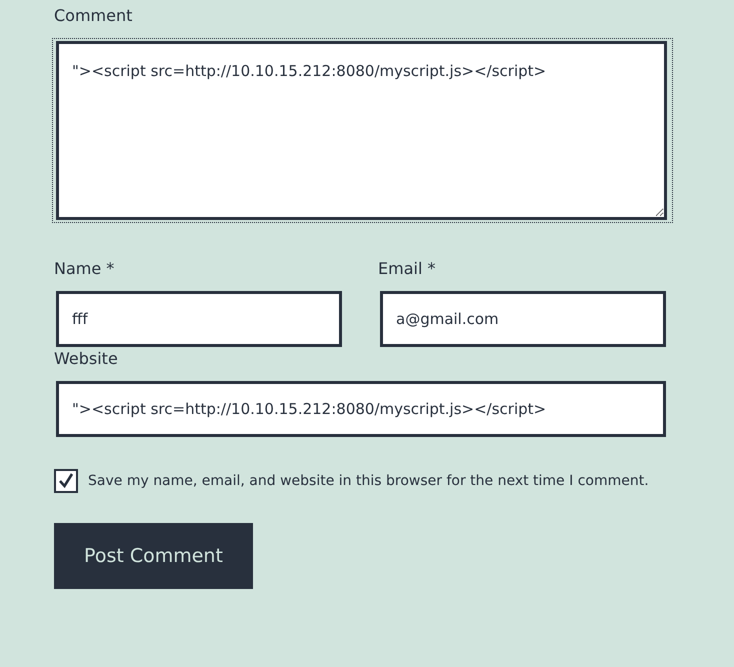  I want to click on email-label: Email *, so click(407, 269).